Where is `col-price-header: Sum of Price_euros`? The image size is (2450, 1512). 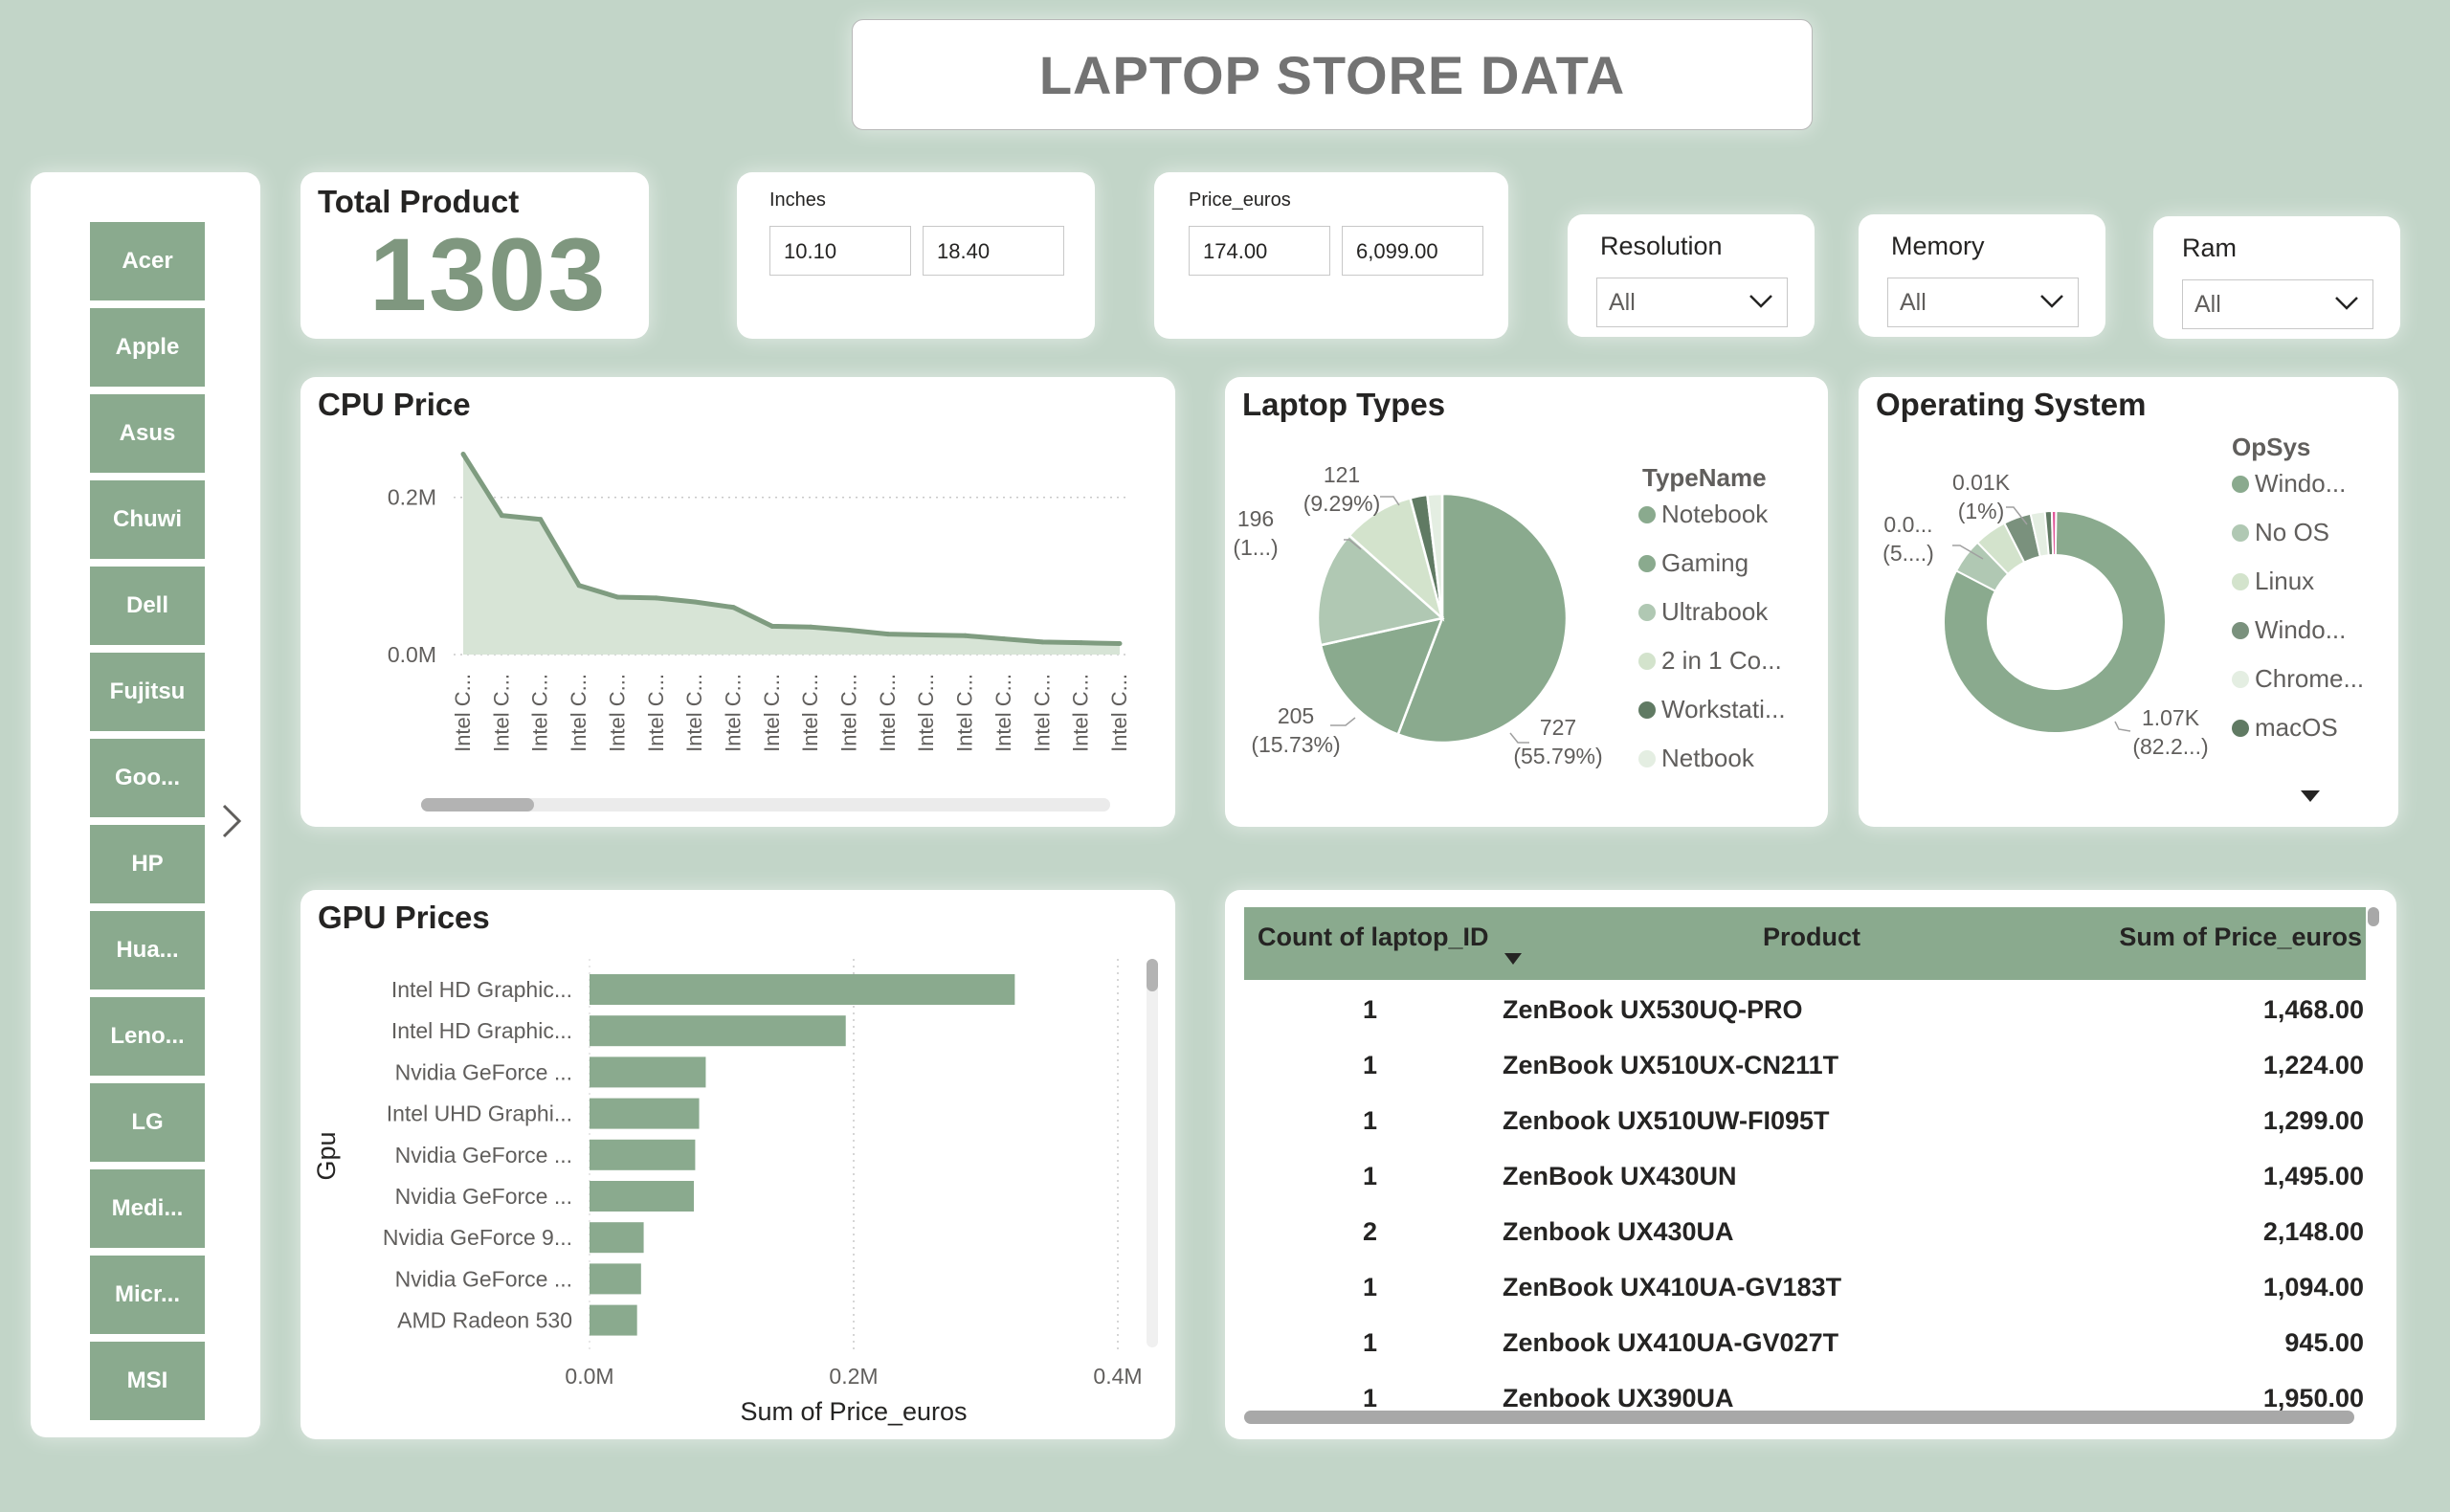
col-price-header: Sum of Price_euros is located at coordinates (2241, 937).